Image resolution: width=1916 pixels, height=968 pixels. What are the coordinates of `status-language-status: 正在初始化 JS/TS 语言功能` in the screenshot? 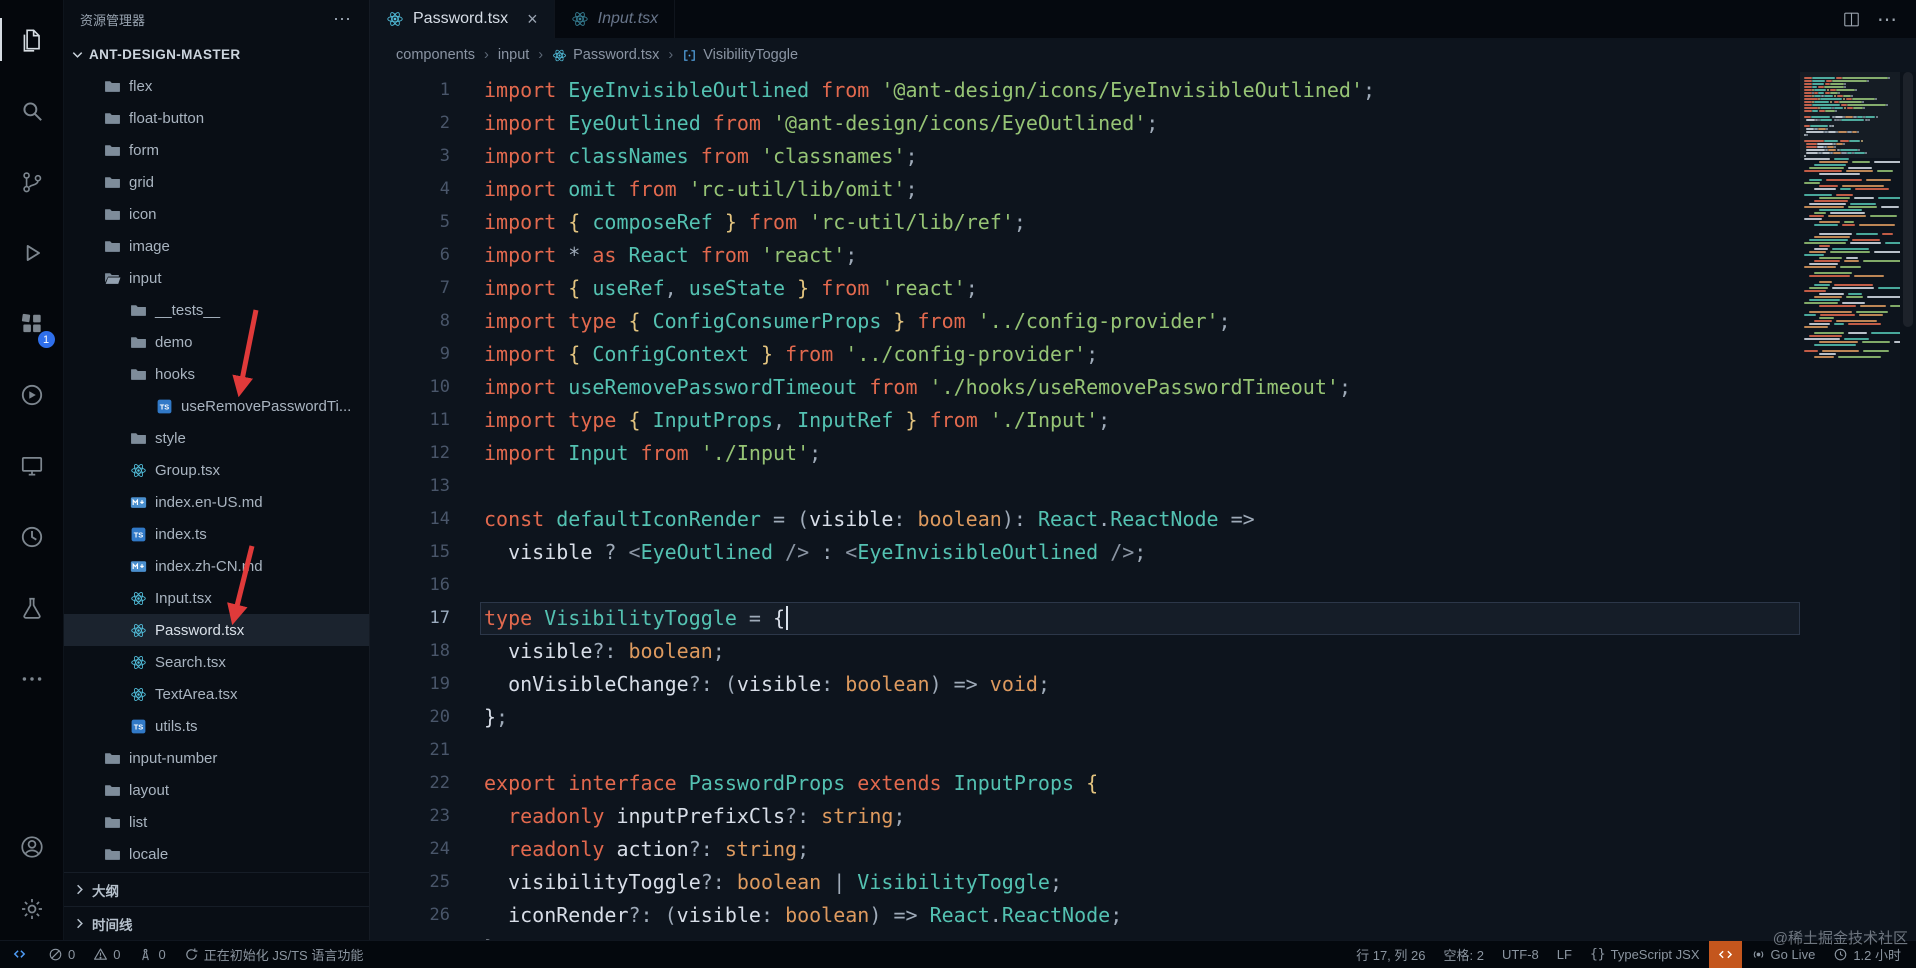 It's located at (274, 954).